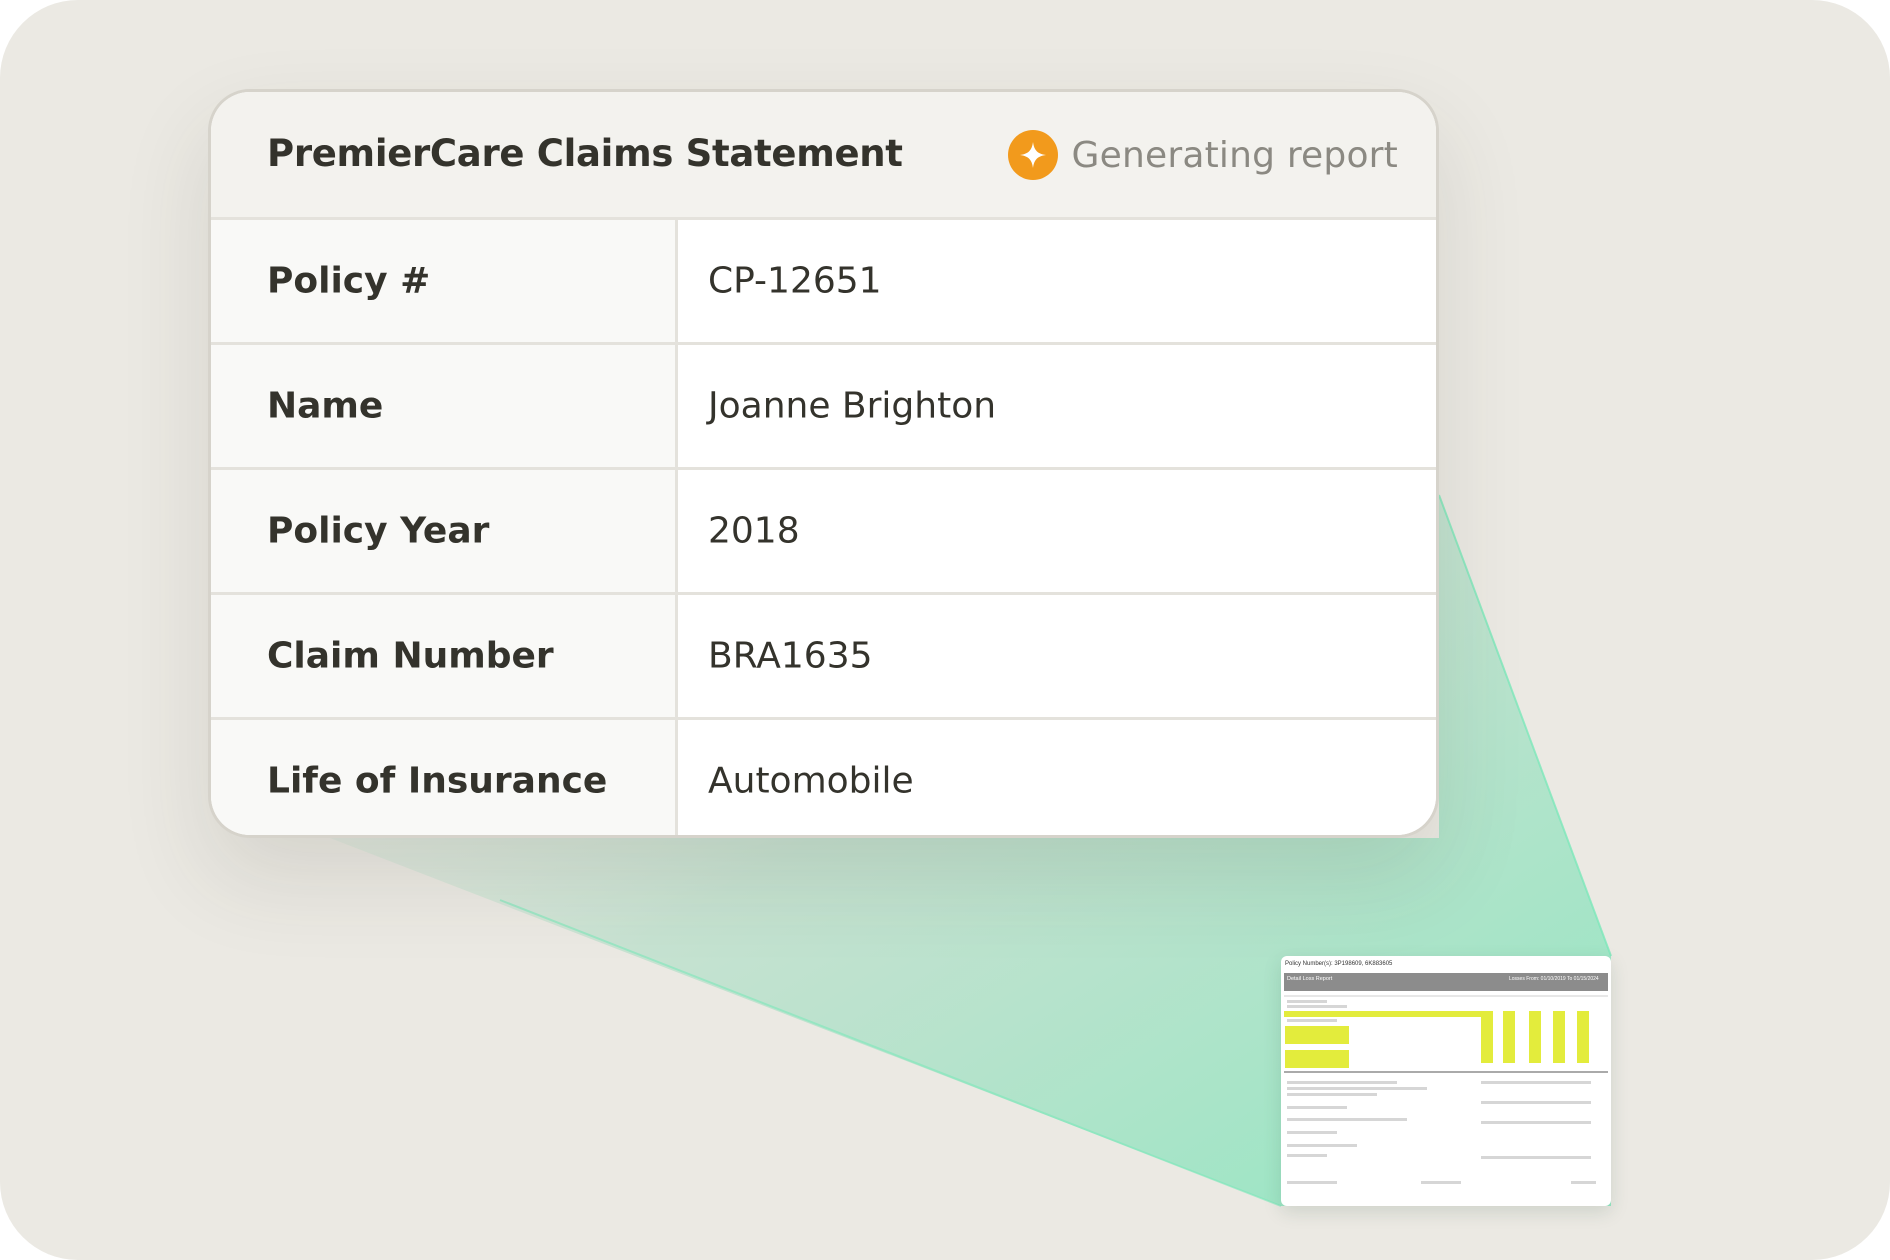 The image size is (1890, 1260). I want to click on row-life-of-insurance: Life of Insurance Automobile, so click(823, 777).